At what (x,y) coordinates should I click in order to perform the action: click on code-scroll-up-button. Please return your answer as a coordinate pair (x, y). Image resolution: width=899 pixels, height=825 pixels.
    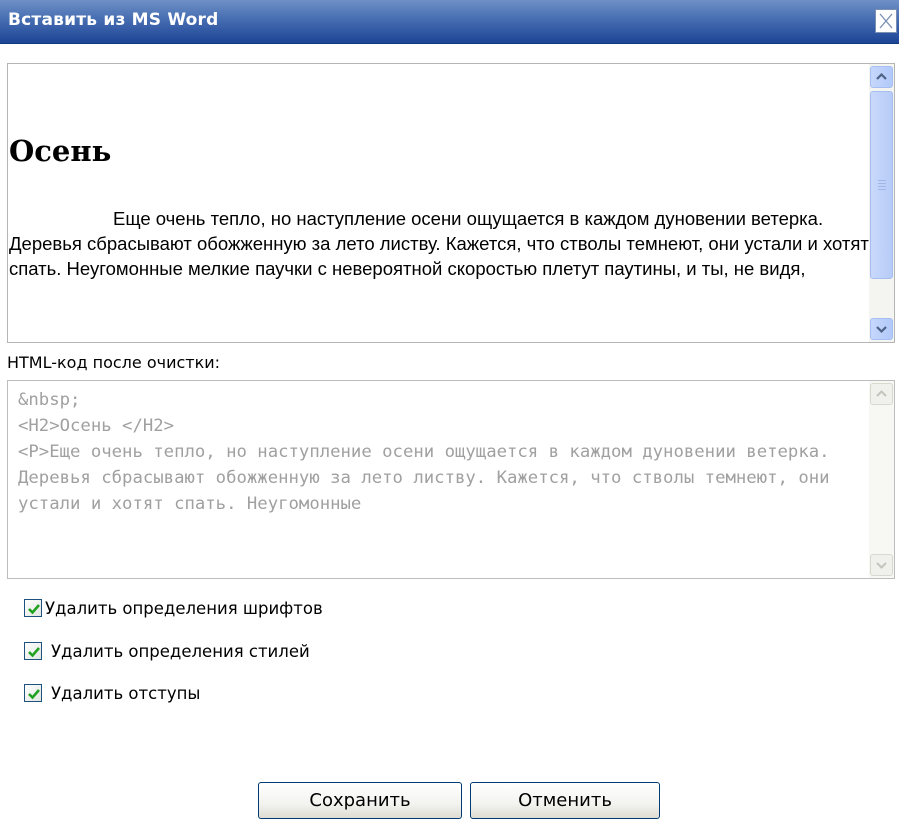
    Looking at the image, I should click on (881, 394).